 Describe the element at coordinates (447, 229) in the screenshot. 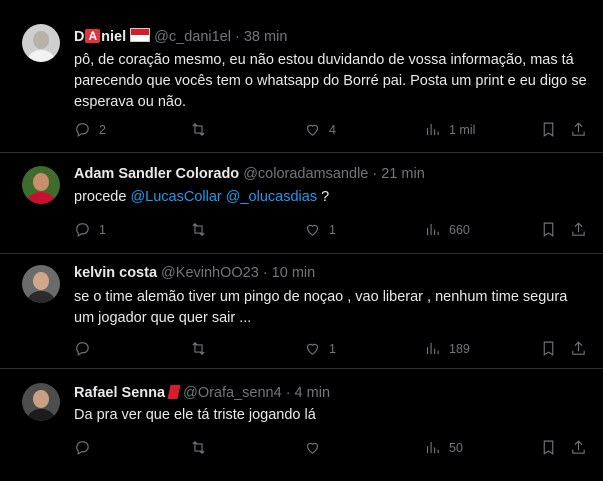

I see `views-button: 660` at that location.